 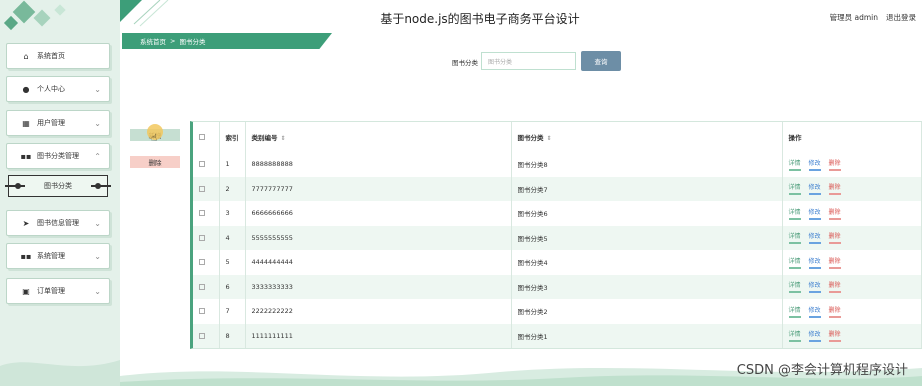 What do you see at coordinates (647, 286) in the screenshot?
I see `row-category: 图书分类3` at bounding box center [647, 286].